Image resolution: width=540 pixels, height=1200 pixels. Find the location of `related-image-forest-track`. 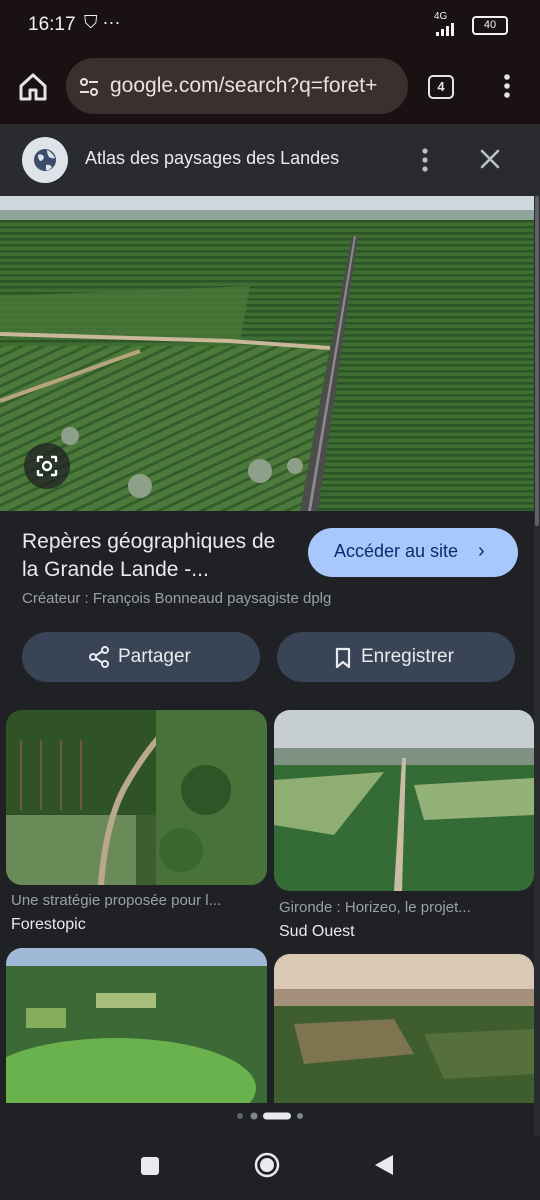

related-image-forest-track is located at coordinates (136, 797).